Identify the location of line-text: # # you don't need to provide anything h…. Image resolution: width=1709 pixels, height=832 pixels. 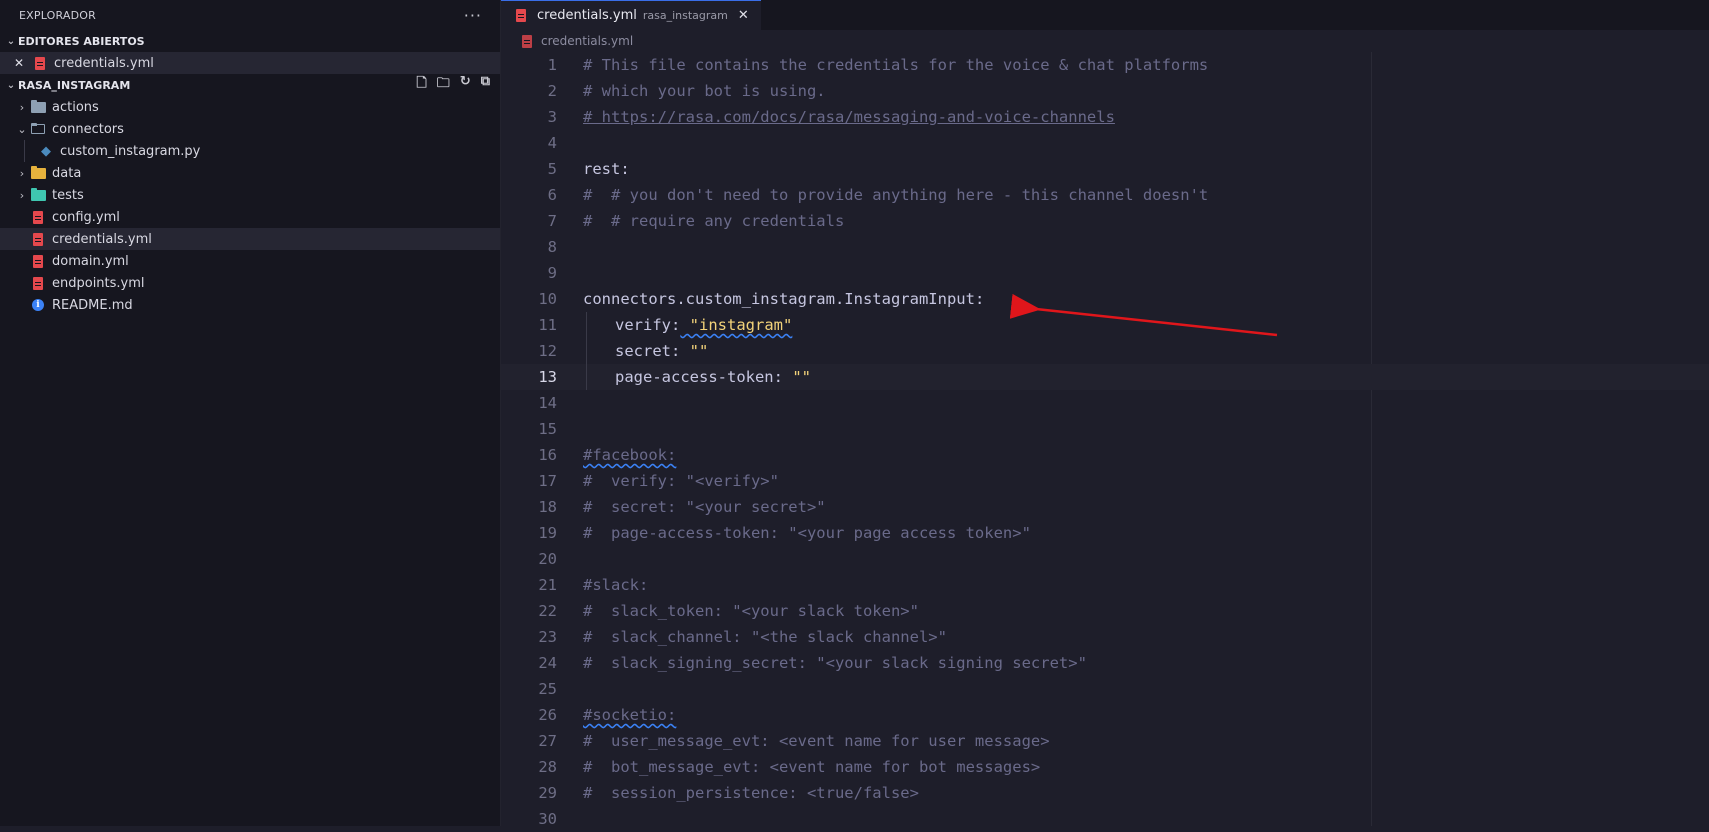
(896, 195).